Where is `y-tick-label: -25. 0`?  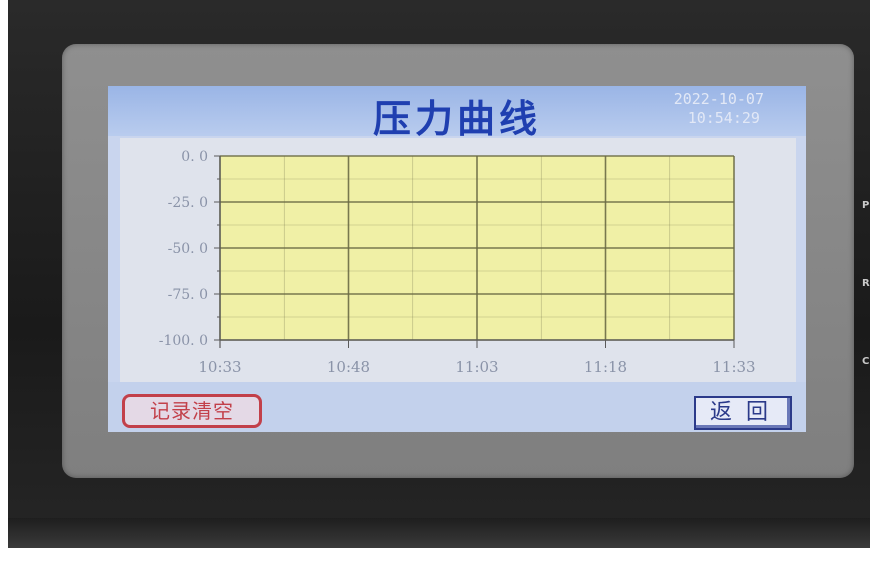
y-tick-label: -25. 0 is located at coordinates (188, 203).